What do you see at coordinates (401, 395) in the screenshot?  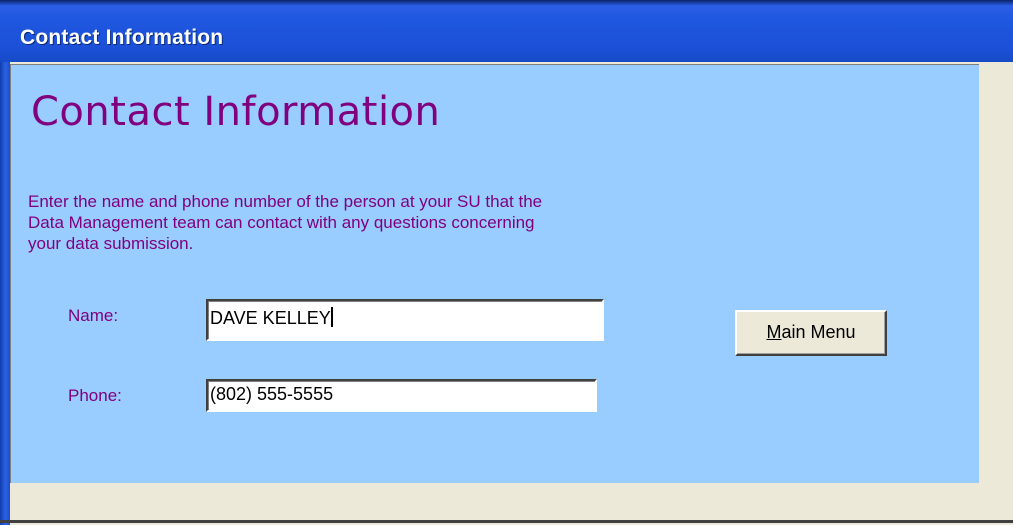 I see `phone-field: (802) 555-5555` at bounding box center [401, 395].